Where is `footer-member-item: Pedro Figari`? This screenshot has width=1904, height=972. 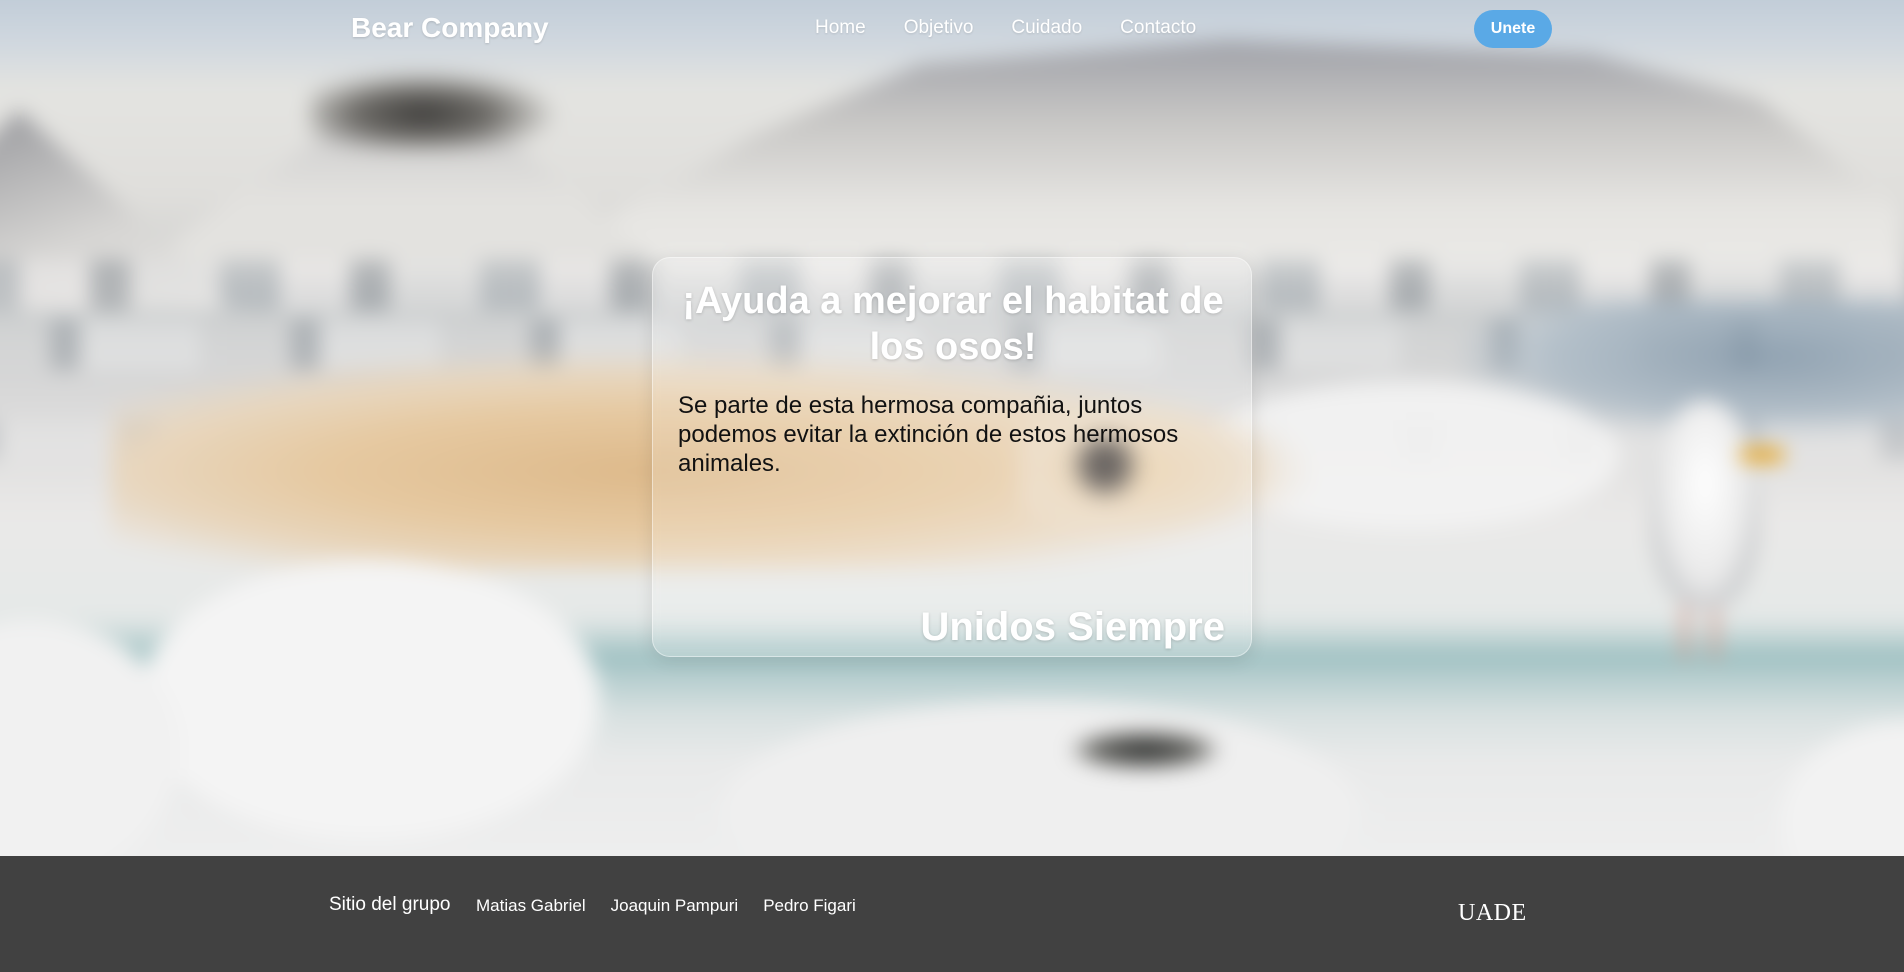 footer-member-item: Pedro Figari is located at coordinates (809, 906).